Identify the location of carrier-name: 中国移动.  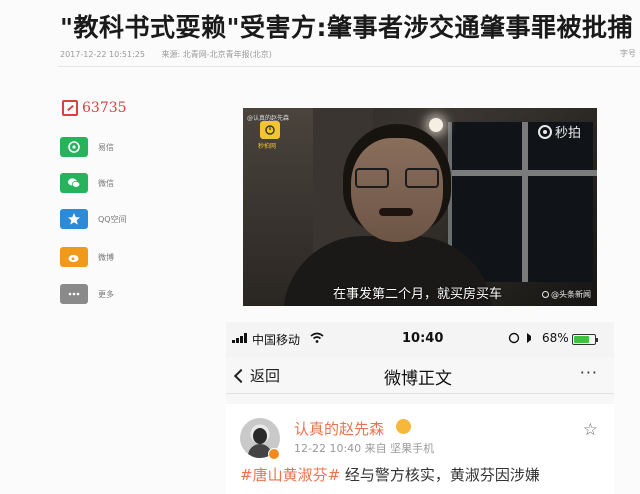
(276, 340).